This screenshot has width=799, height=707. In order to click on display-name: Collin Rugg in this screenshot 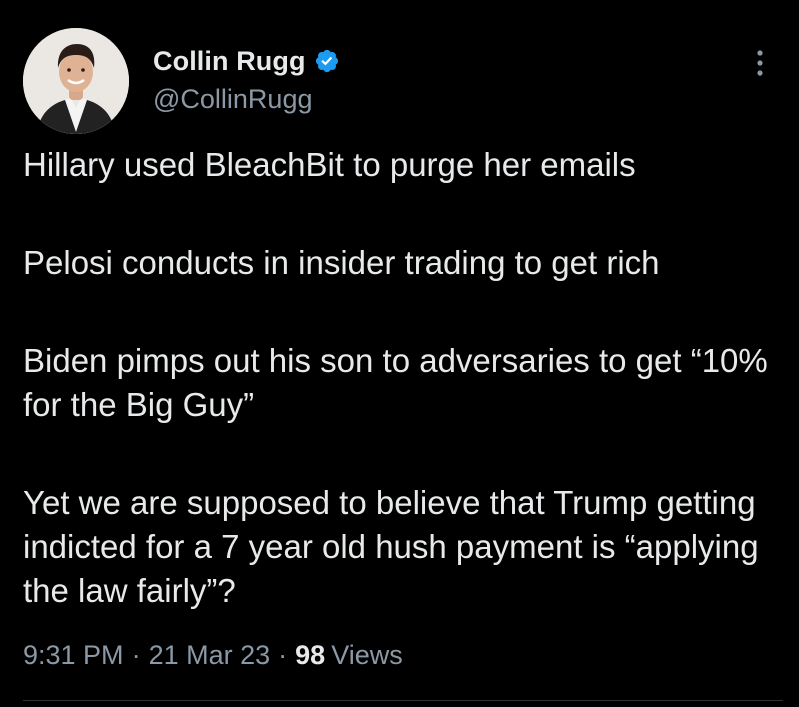, I will do `click(229, 61)`.